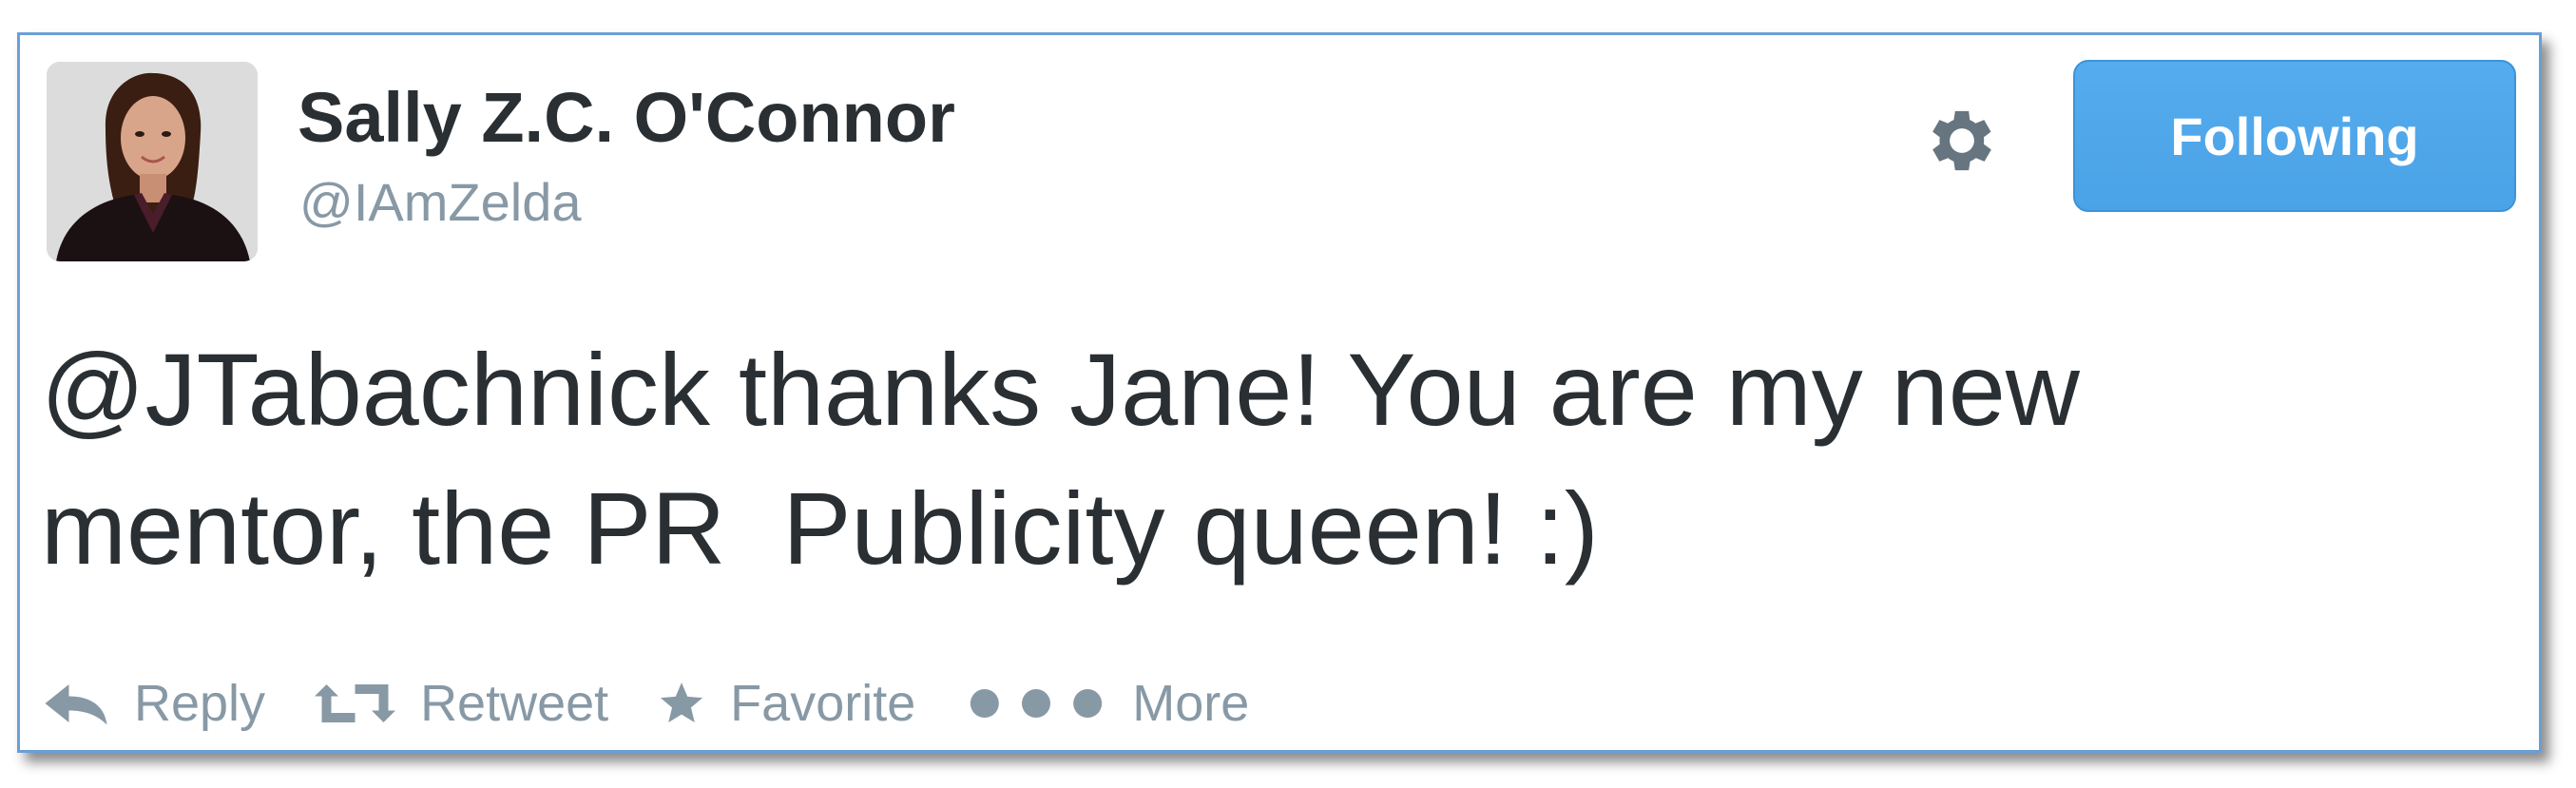 The width and height of the screenshot is (2576, 788). Describe the element at coordinates (820, 528) in the screenshot. I see `tweet-text-line-2: mentor, the PR Publicity queen! :)` at that location.